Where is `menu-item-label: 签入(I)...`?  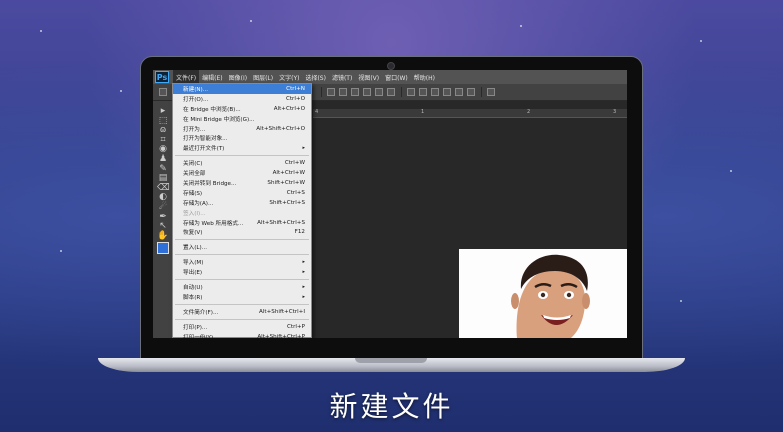 menu-item-label: 签入(I)... is located at coordinates (194, 213).